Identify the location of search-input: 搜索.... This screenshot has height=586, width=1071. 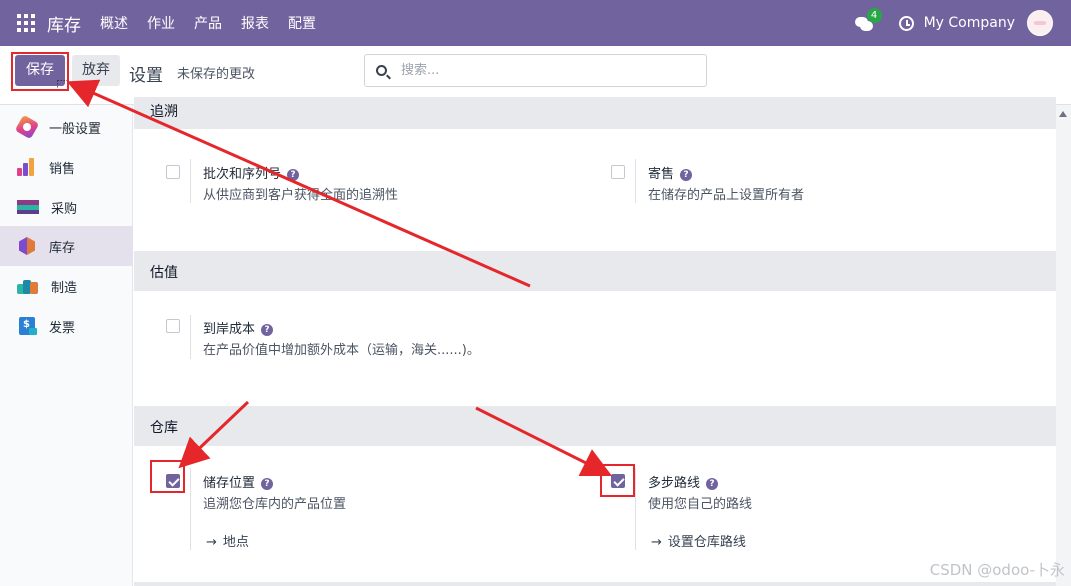
(420, 70).